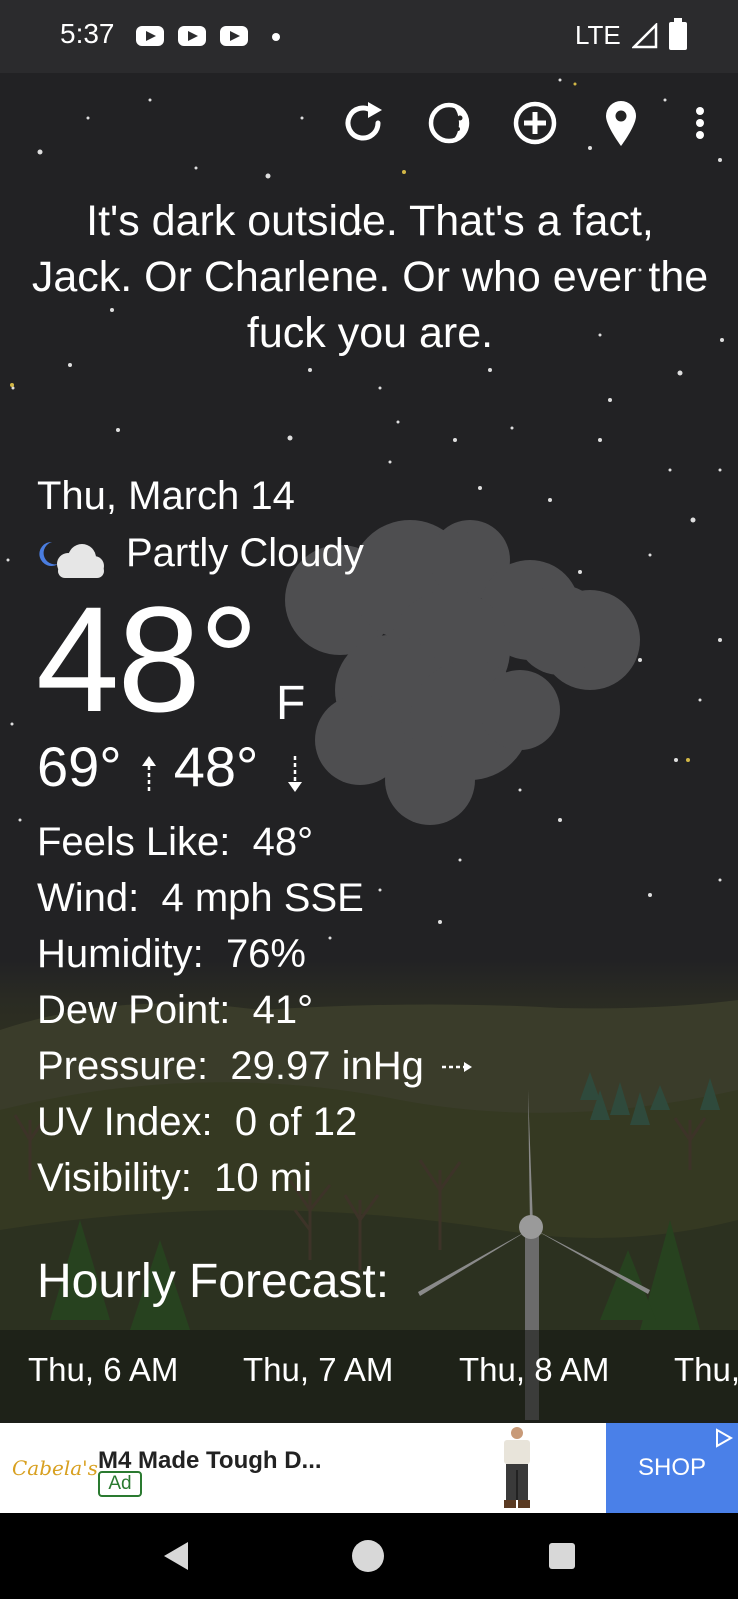 This screenshot has width=738, height=1599. What do you see at coordinates (103, 1370) in the screenshot?
I see `hourly-item-label: Thu, 6 AM` at bounding box center [103, 1370].